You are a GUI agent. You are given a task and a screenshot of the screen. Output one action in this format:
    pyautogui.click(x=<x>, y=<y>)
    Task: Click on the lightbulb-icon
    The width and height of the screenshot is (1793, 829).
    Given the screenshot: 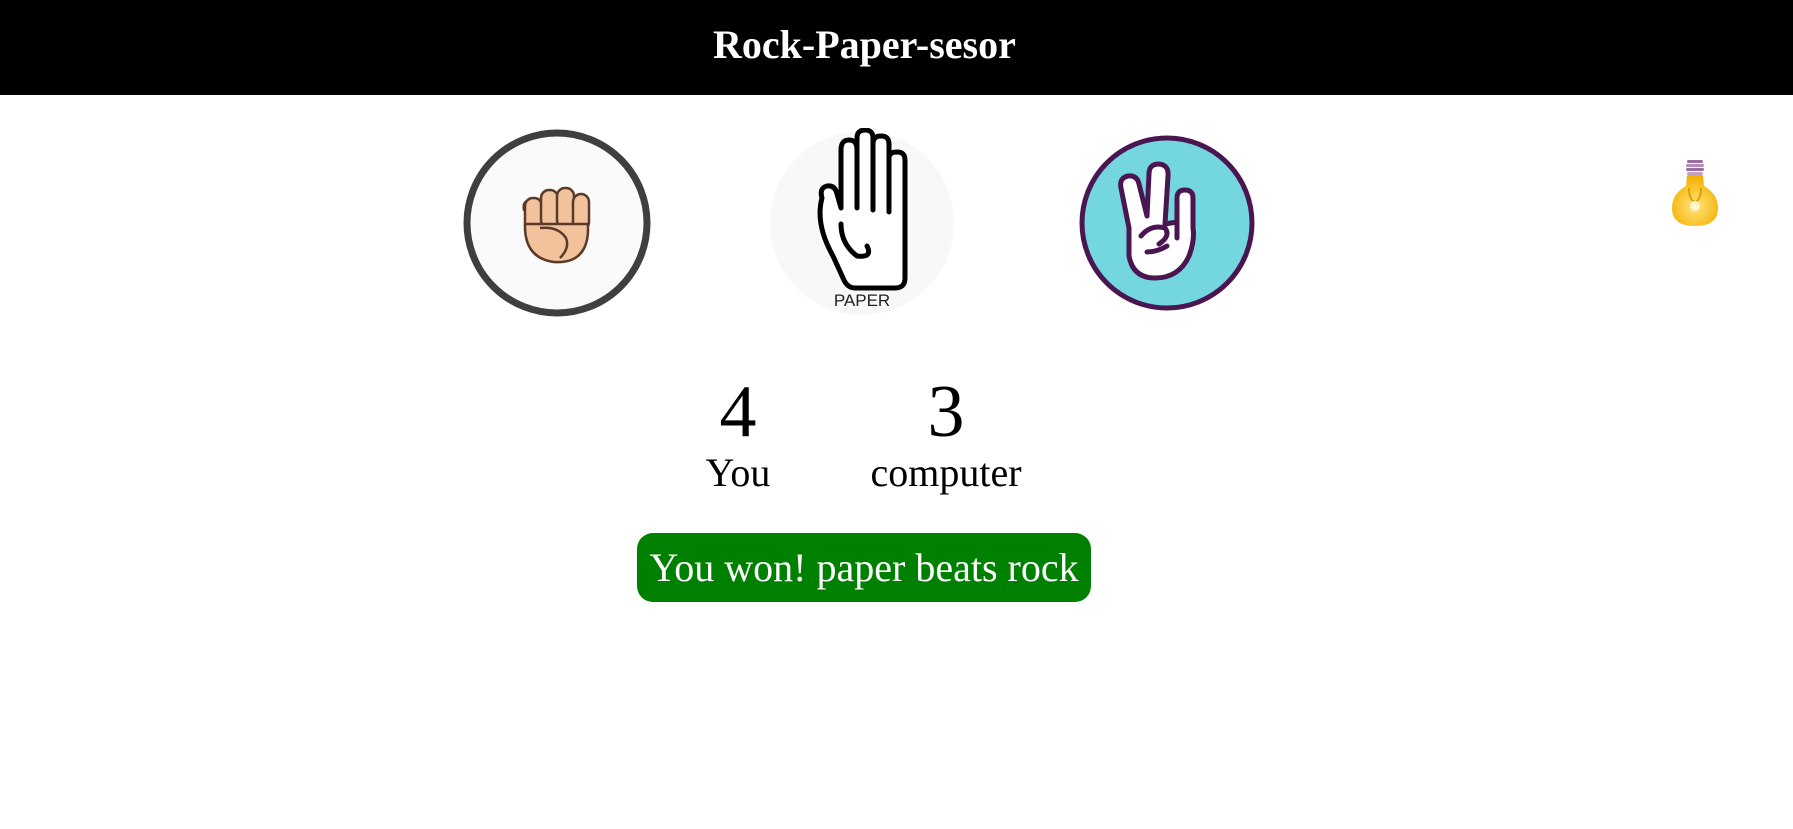 What is the action you would take?
    pyautogui.click(x=1695, y=193)
    